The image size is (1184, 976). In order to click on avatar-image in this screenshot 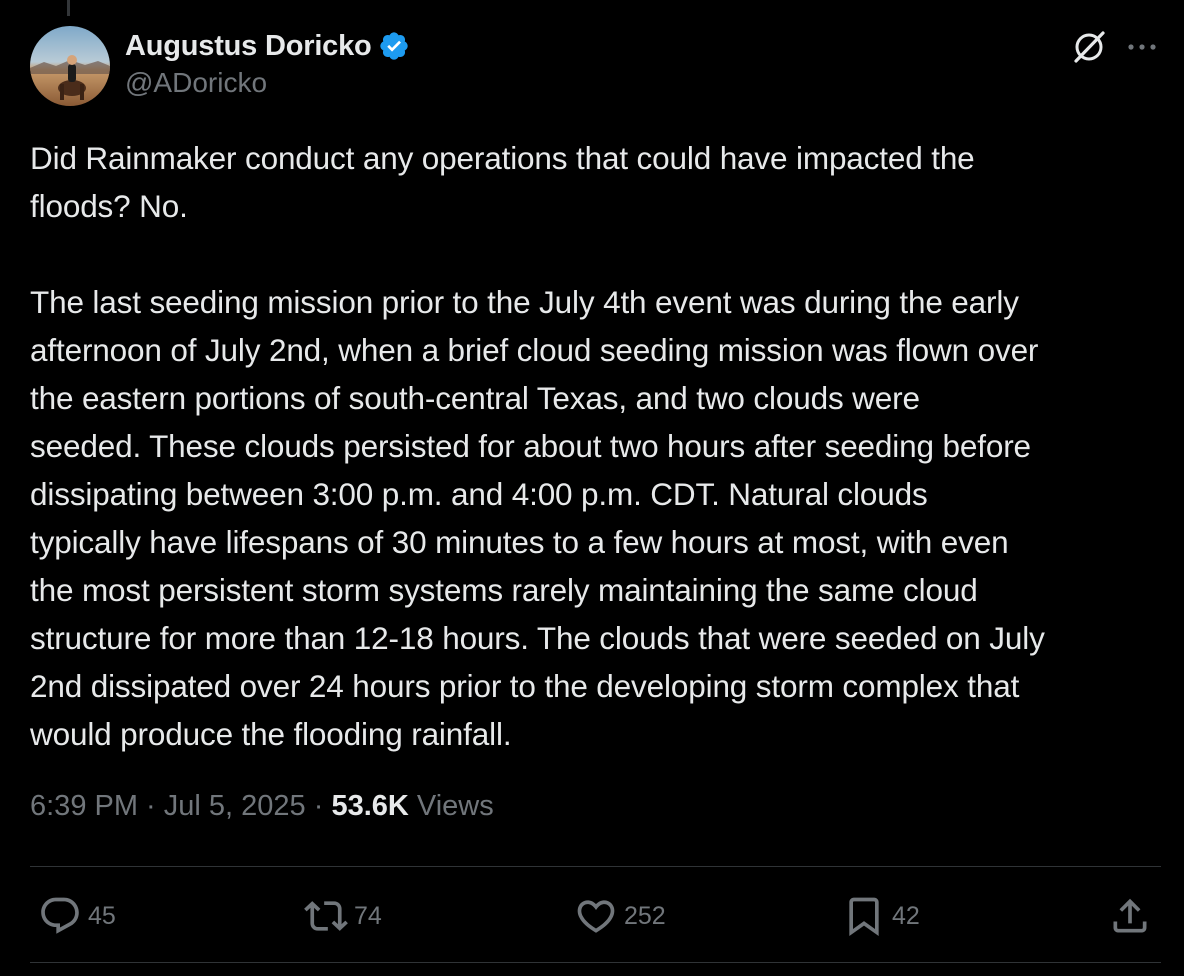, I will do `click(70, 66)`.